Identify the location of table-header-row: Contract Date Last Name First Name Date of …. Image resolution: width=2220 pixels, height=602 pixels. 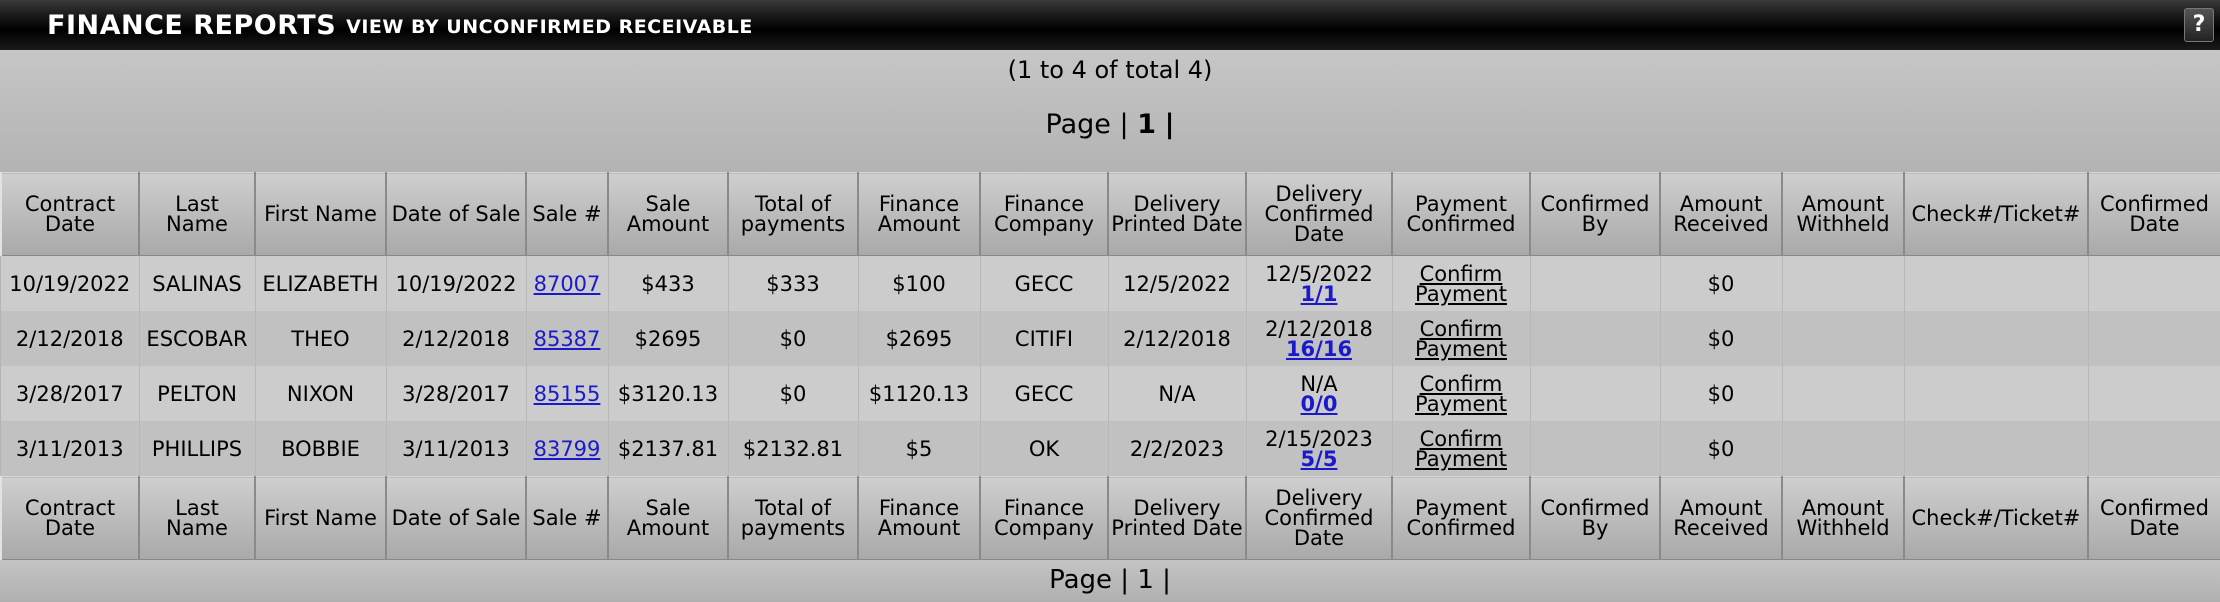
(1110, 214).